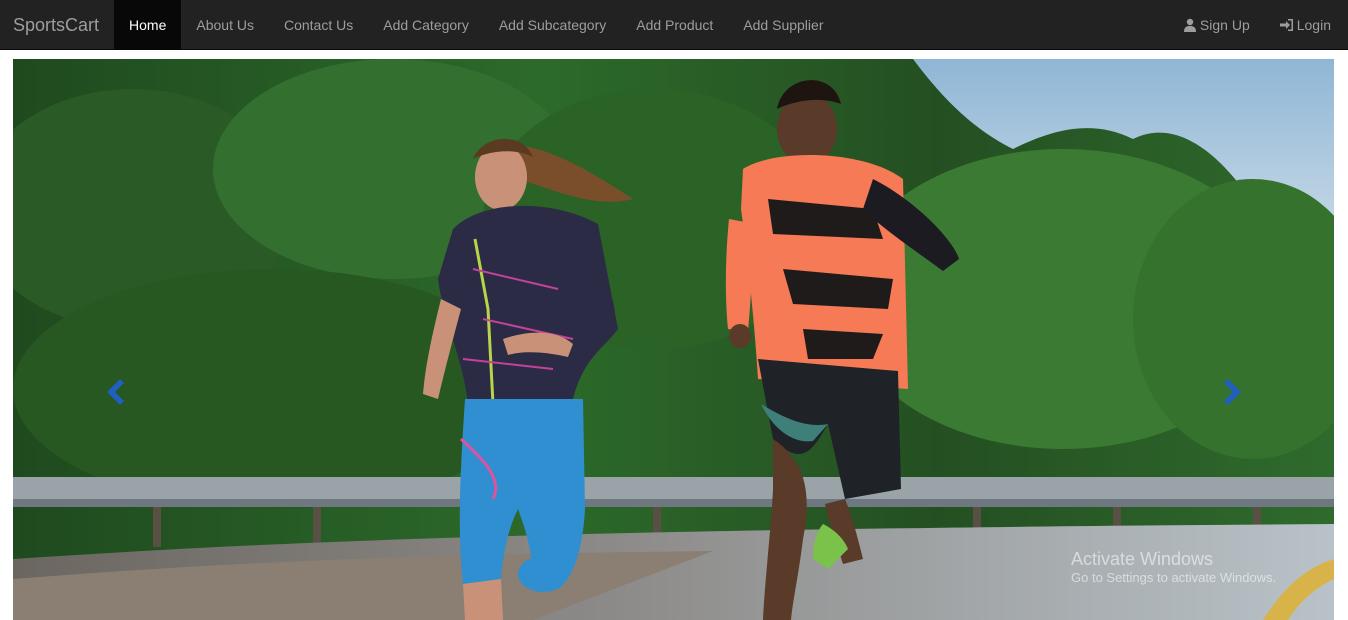 The width and height of the screenshot is (1348, 620). I want to click on nav-about-us: About Us, so click(225, 24).